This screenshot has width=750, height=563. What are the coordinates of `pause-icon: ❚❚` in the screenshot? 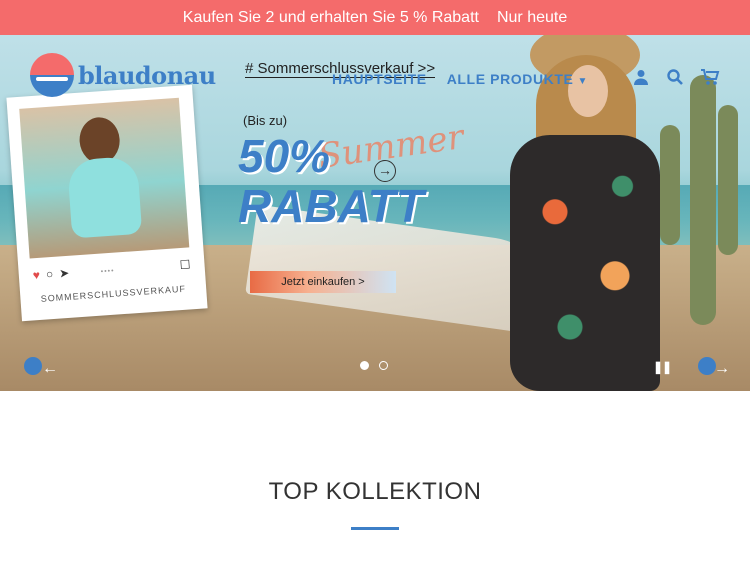 It's located at (662, 367).